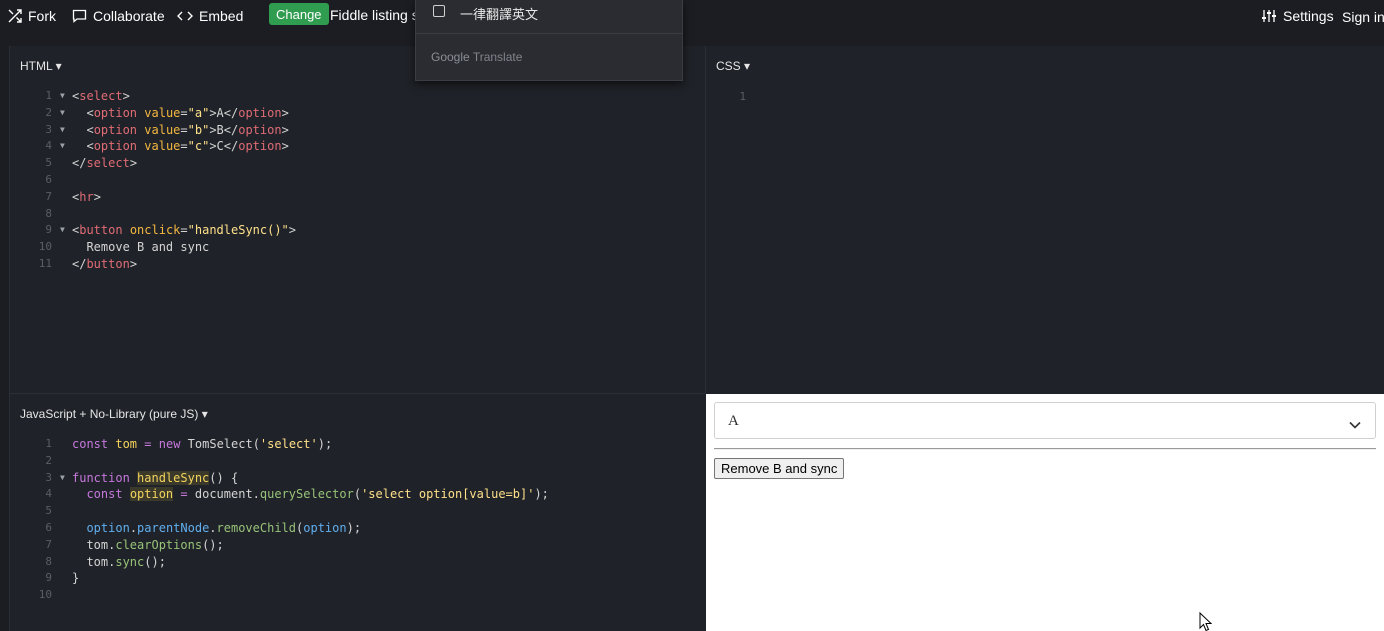 Image resolution: width=1384 pixels, height=631 pixels. I want to click on css-panel-label: CSS ▾, so click(733, 66).